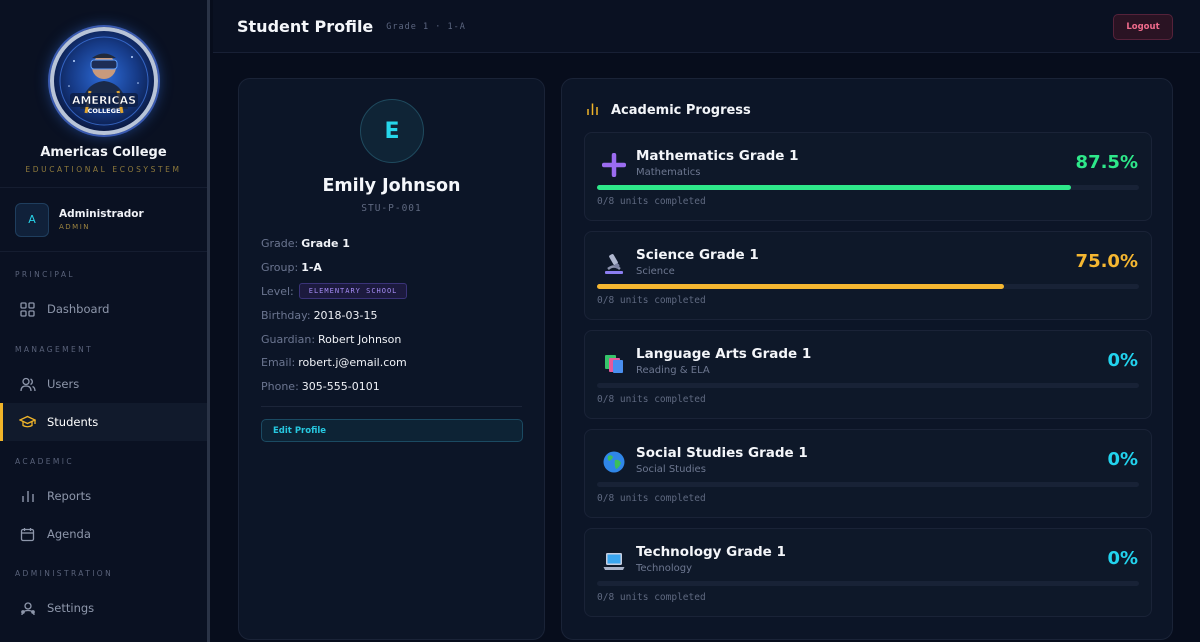  I want to click on field-value: Grade 1, so click(325, 244).